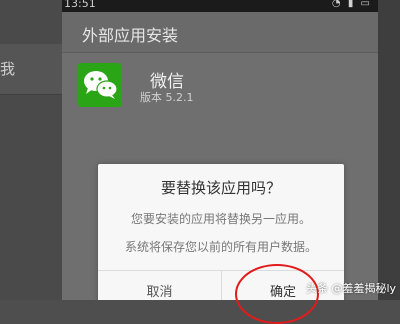 Image resolution: width=400 pixels, height=324 pixels. I want to click on dialog-message-data: 系统将保存您以前的所有用户数据。, so click(220, 247).